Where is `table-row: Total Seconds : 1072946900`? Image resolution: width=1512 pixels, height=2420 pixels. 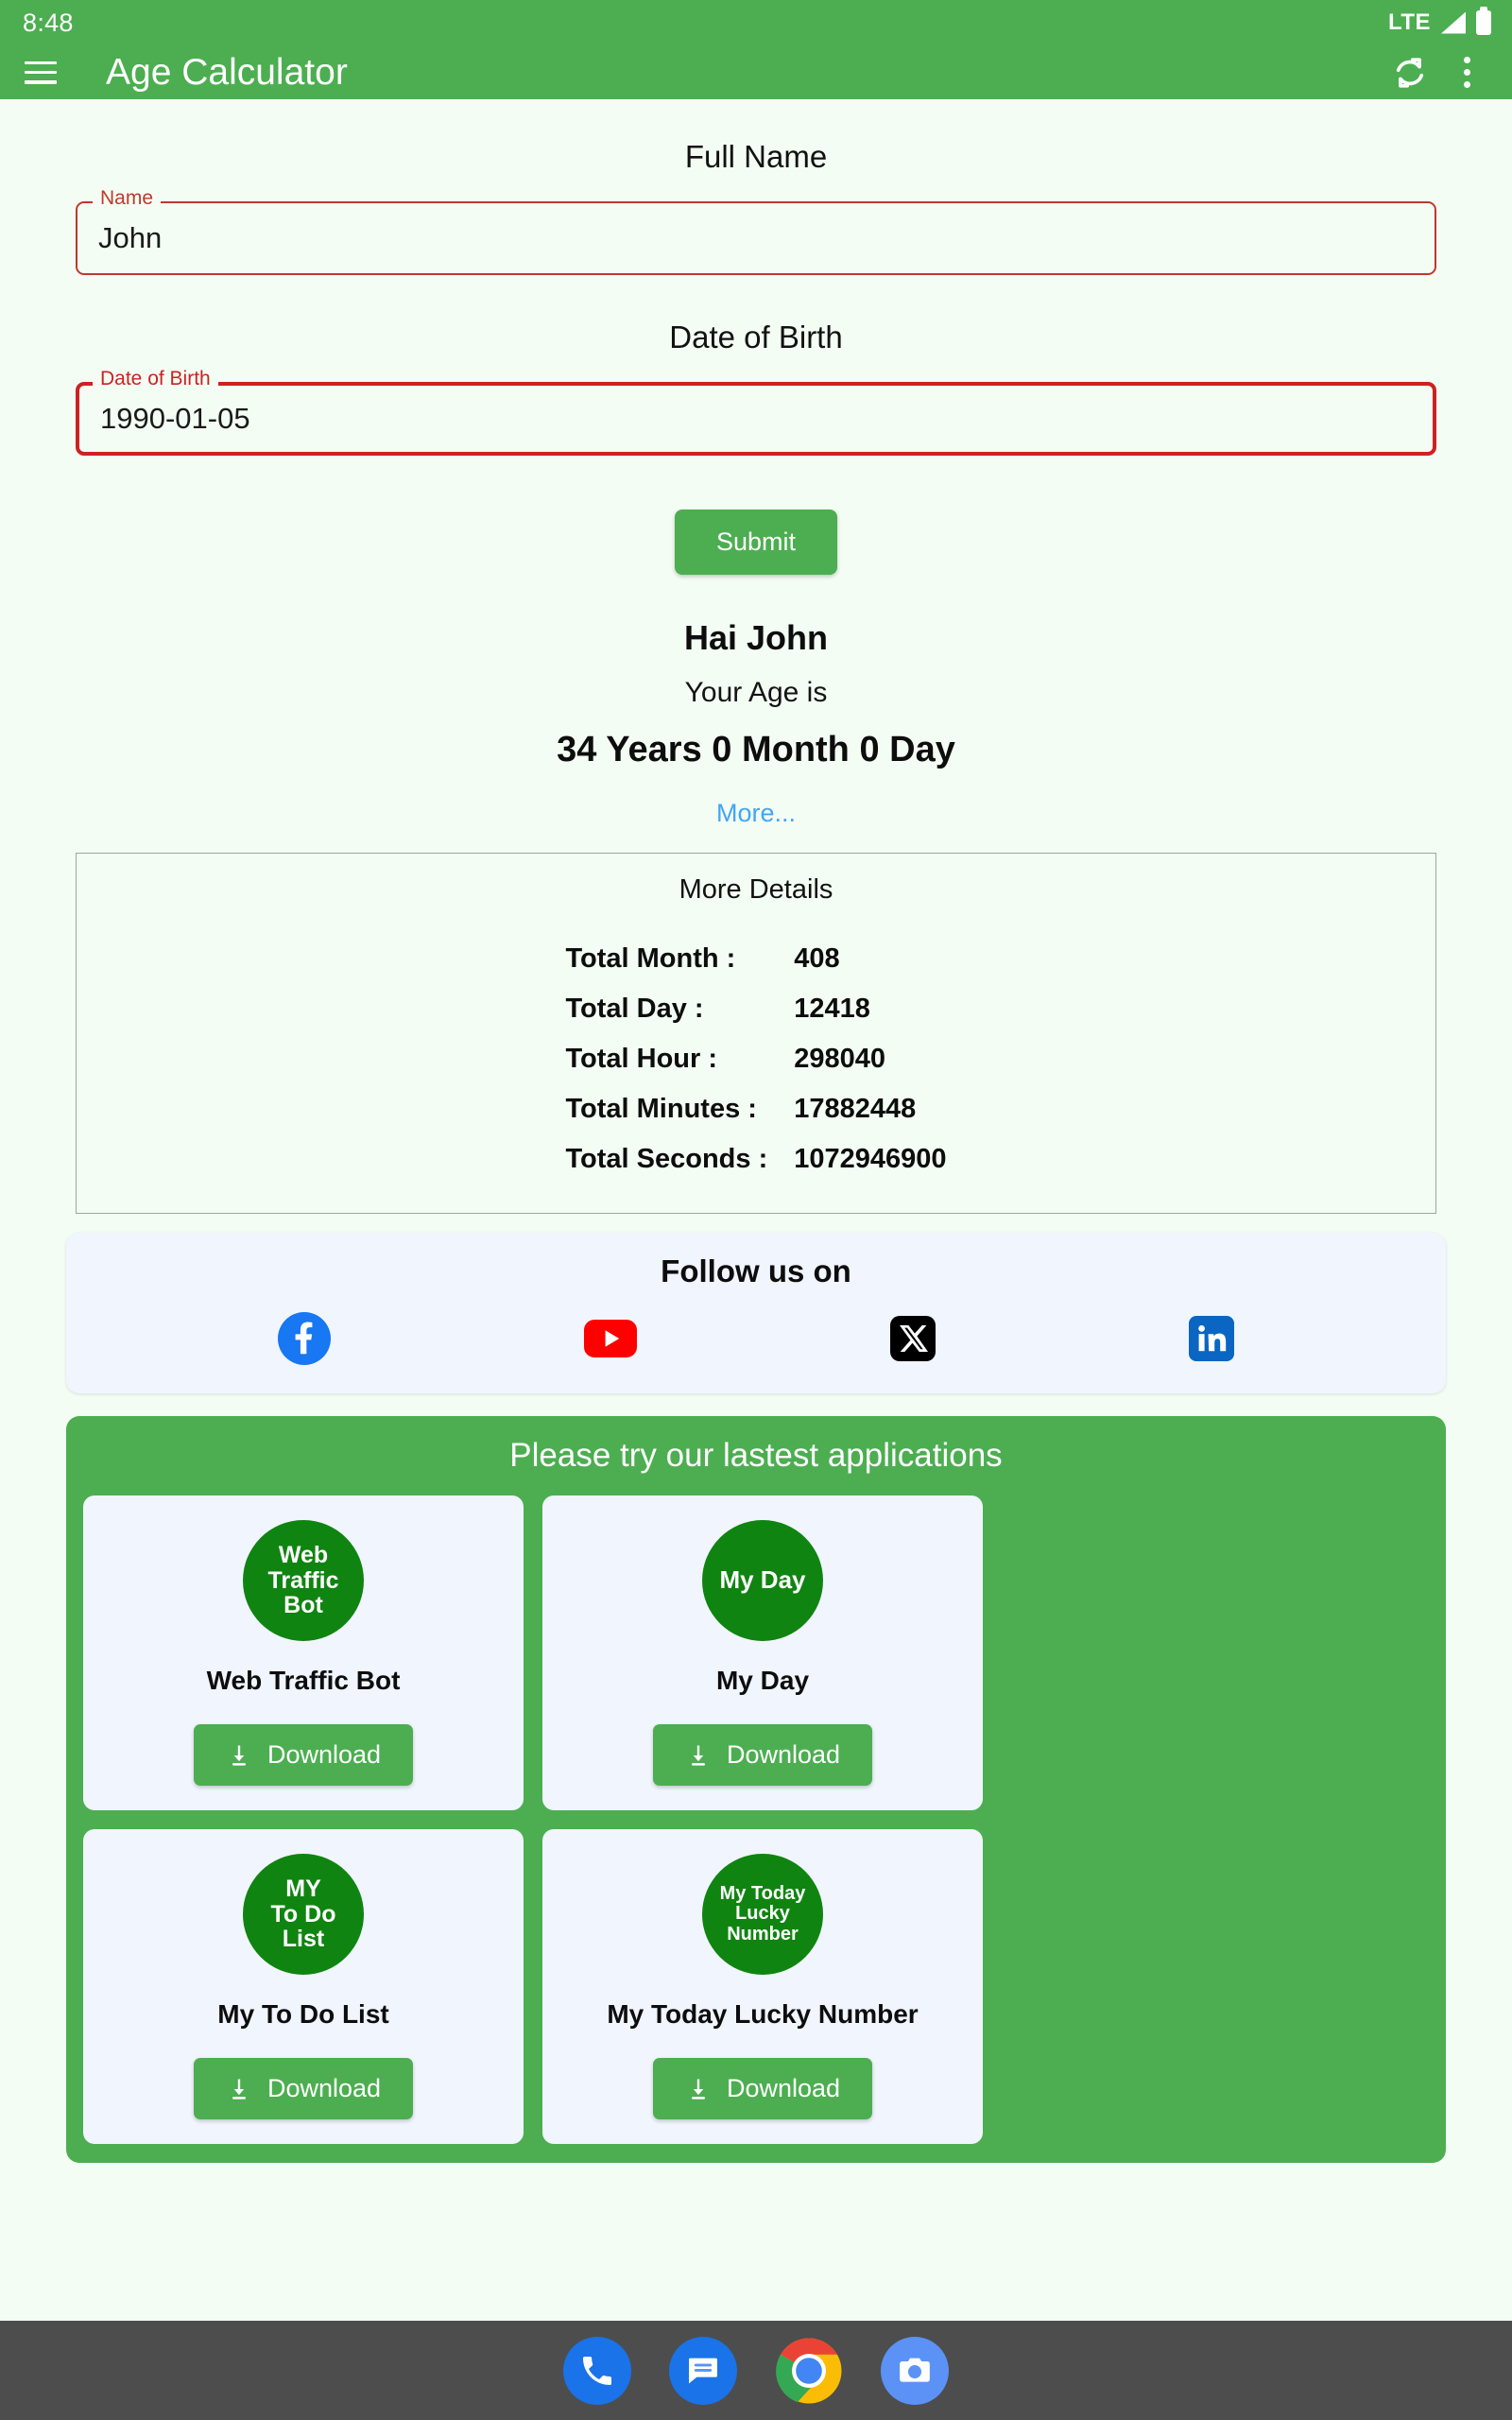
table-row: Total Seconds : 1072946900 is located at coordinates (755, 1159).